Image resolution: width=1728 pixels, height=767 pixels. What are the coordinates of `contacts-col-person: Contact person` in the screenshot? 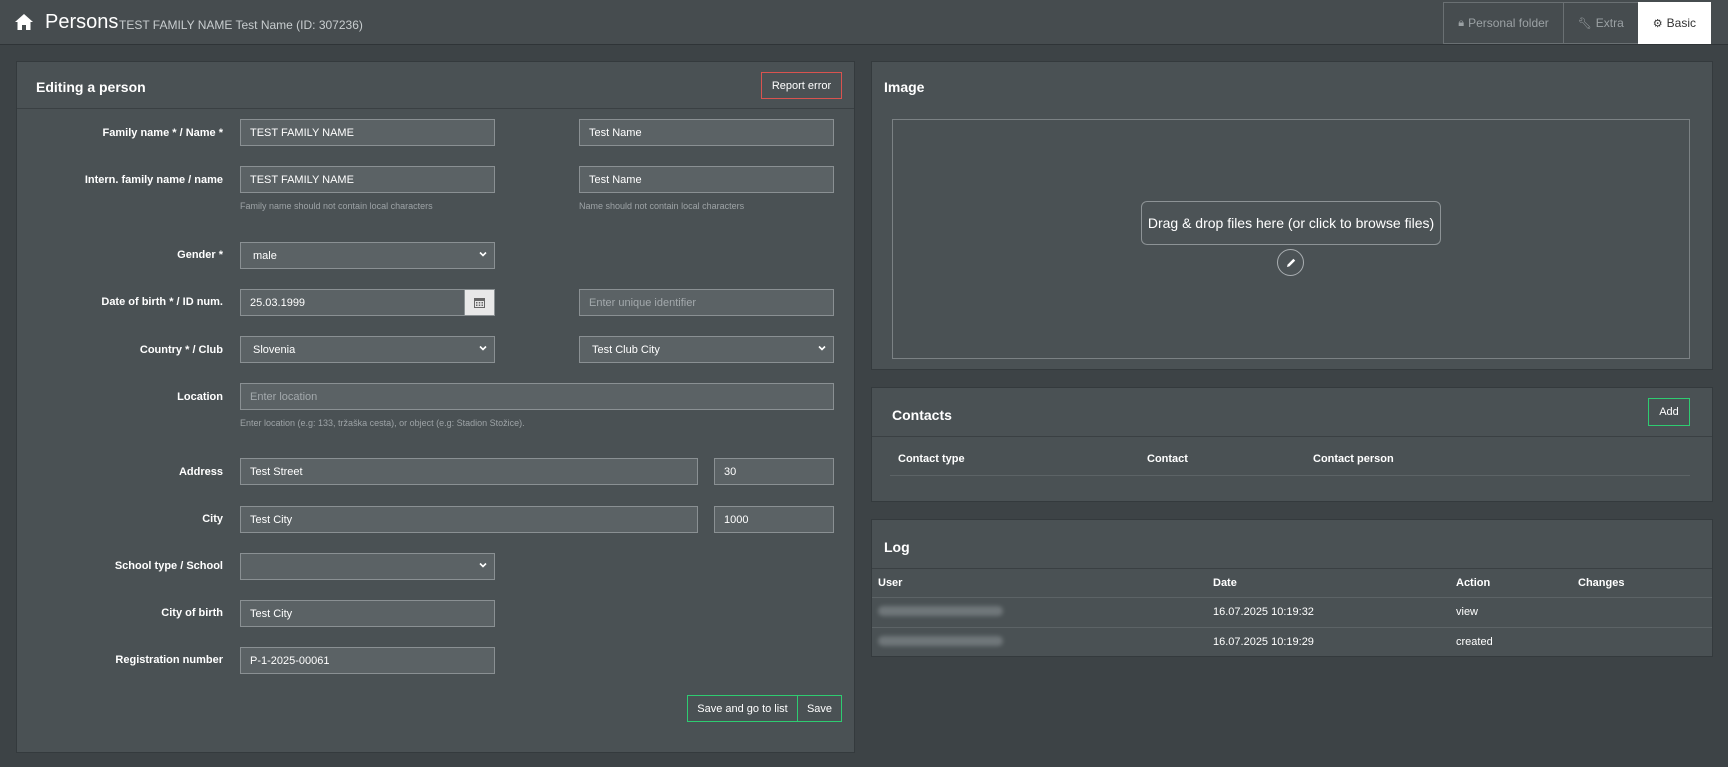 It's located at (1353, 459).